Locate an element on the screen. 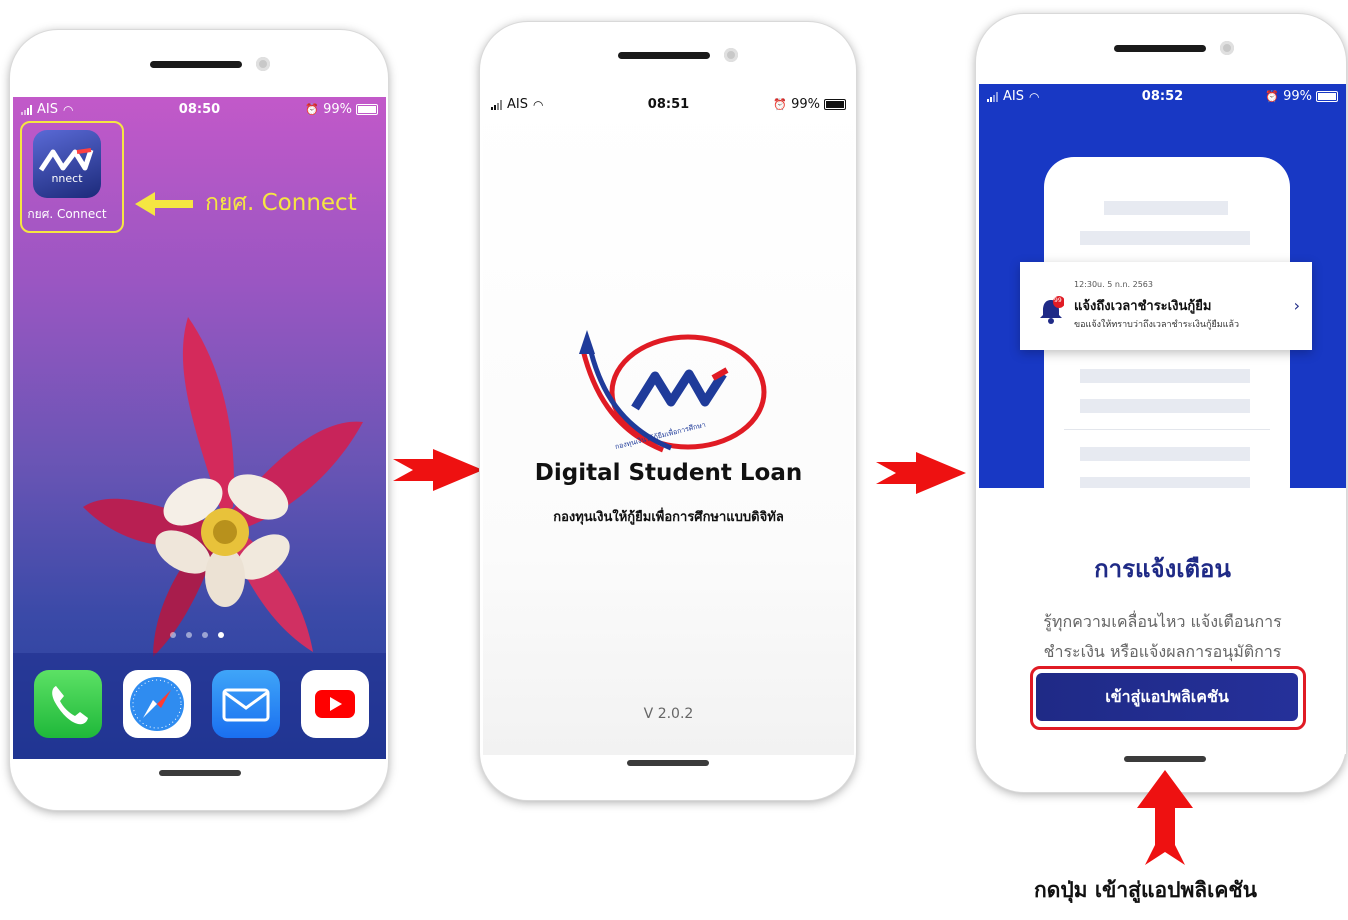 The height and width of the screenshot is (920, 1348). phone-icon is located at coordinates (70, 705).